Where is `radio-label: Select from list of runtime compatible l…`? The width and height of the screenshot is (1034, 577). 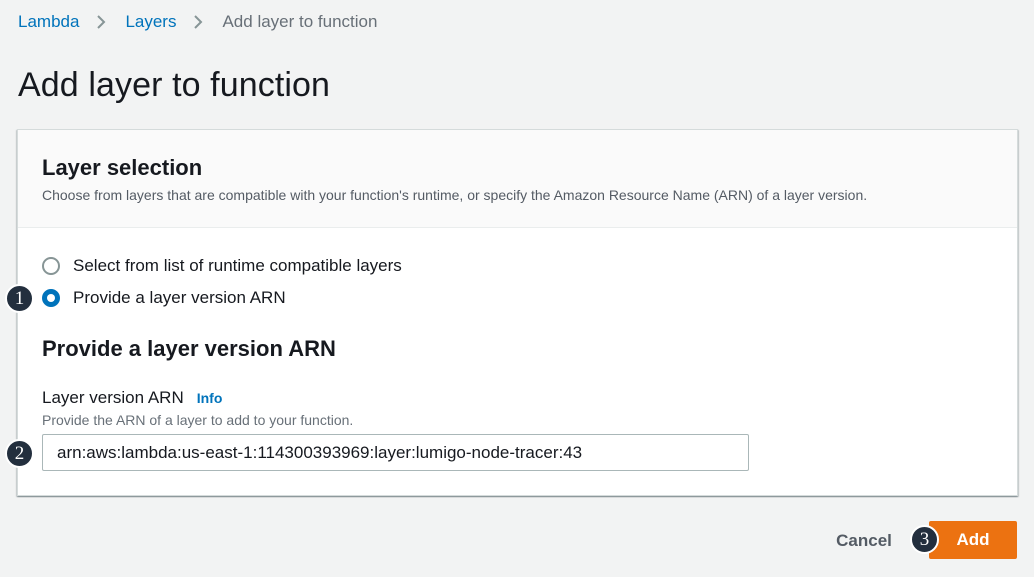 radio-label: Select from list of runtime compatible l… is located at coordinates (237, 265).